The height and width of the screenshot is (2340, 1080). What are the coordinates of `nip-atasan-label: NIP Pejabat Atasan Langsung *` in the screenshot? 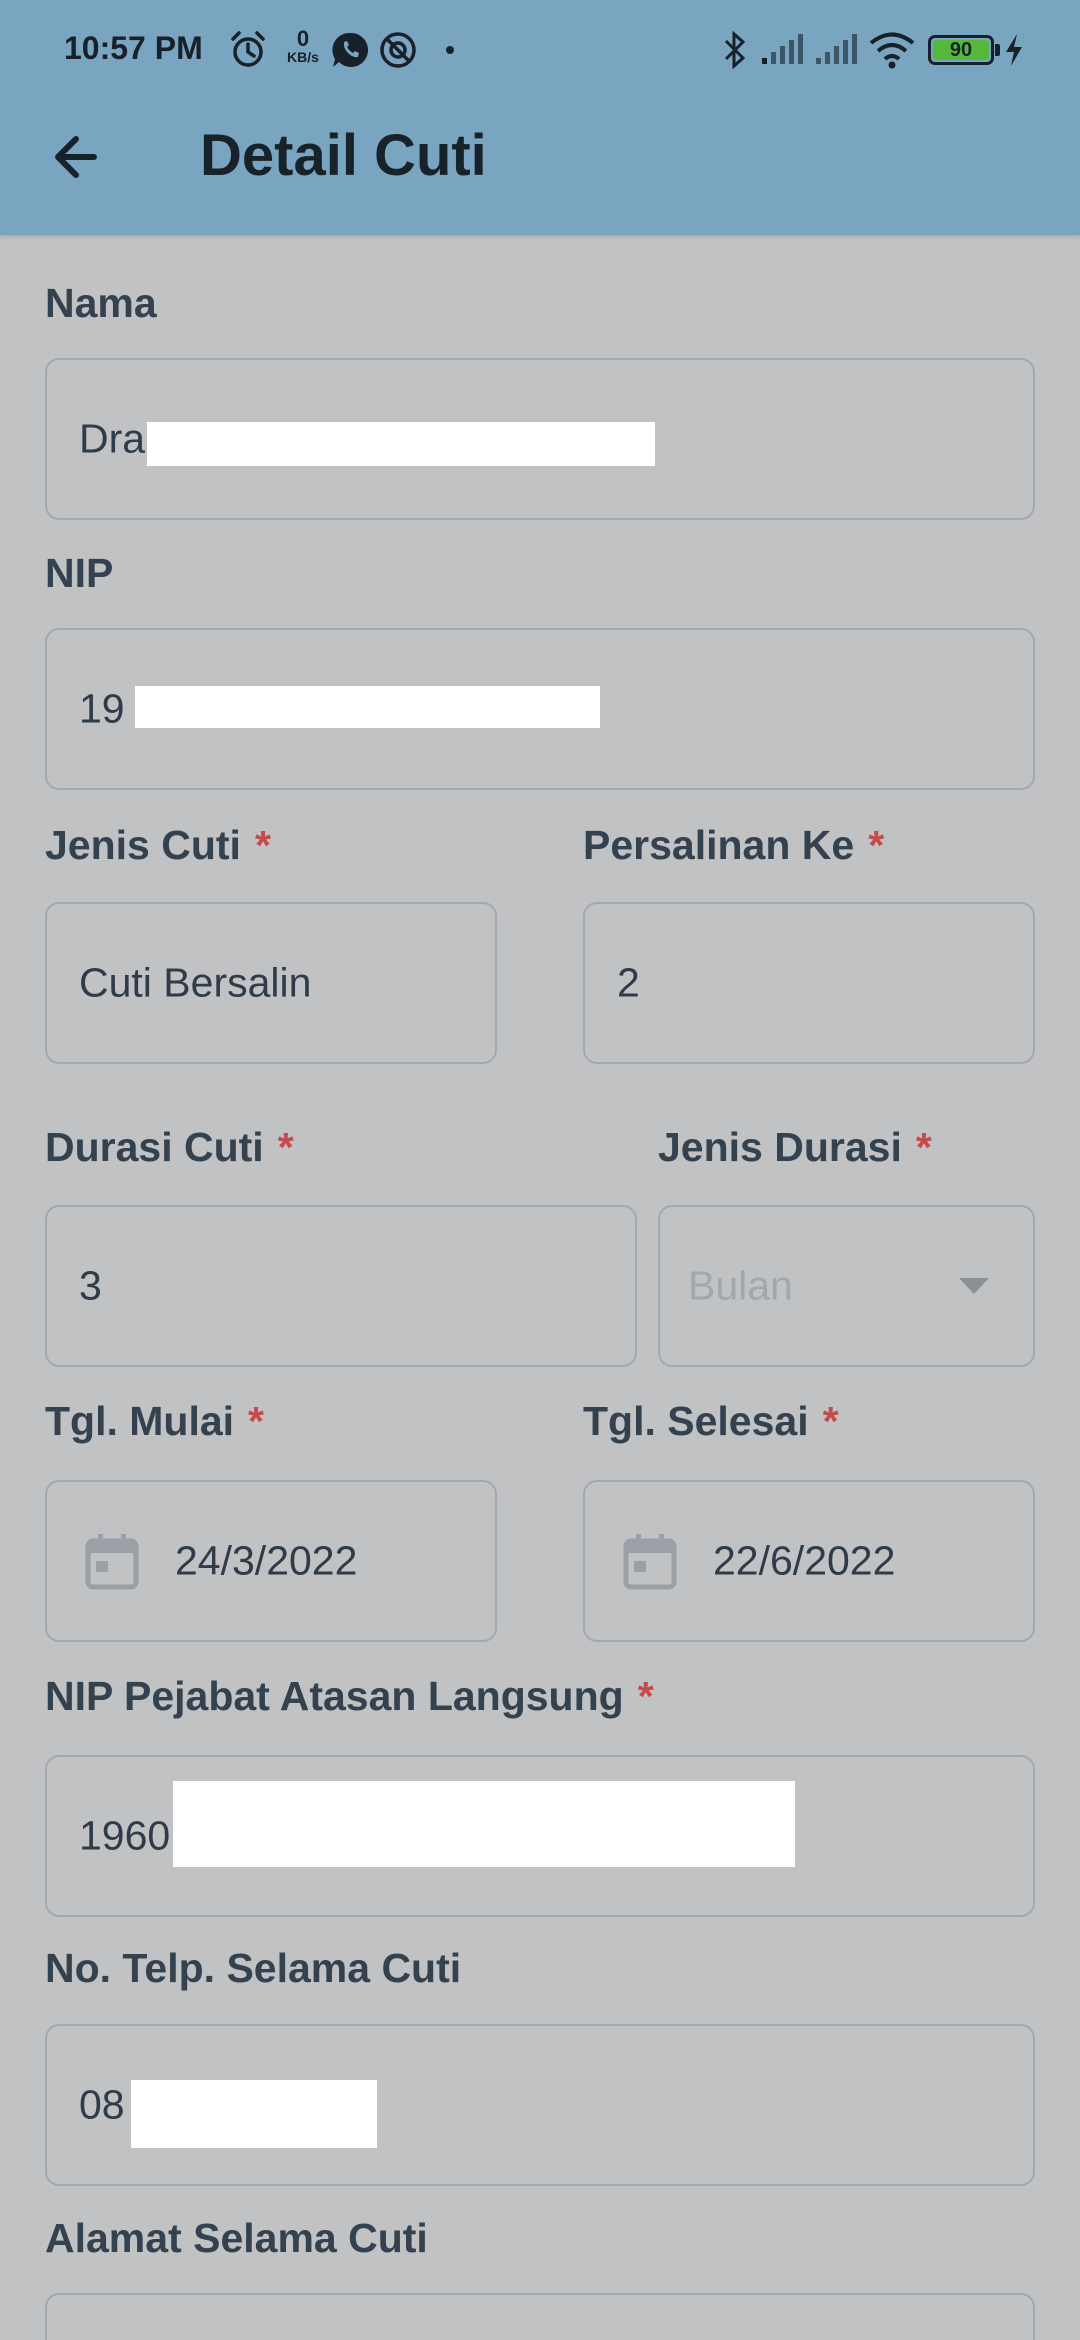 It's located at (349, 1696).